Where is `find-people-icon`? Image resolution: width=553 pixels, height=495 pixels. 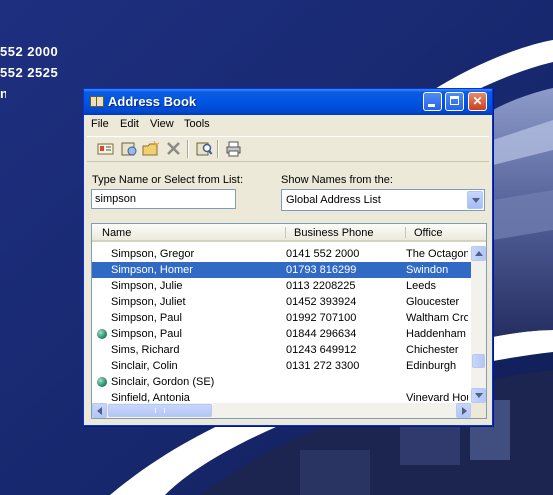 find-people-icon is located at coordinates (204, 149).